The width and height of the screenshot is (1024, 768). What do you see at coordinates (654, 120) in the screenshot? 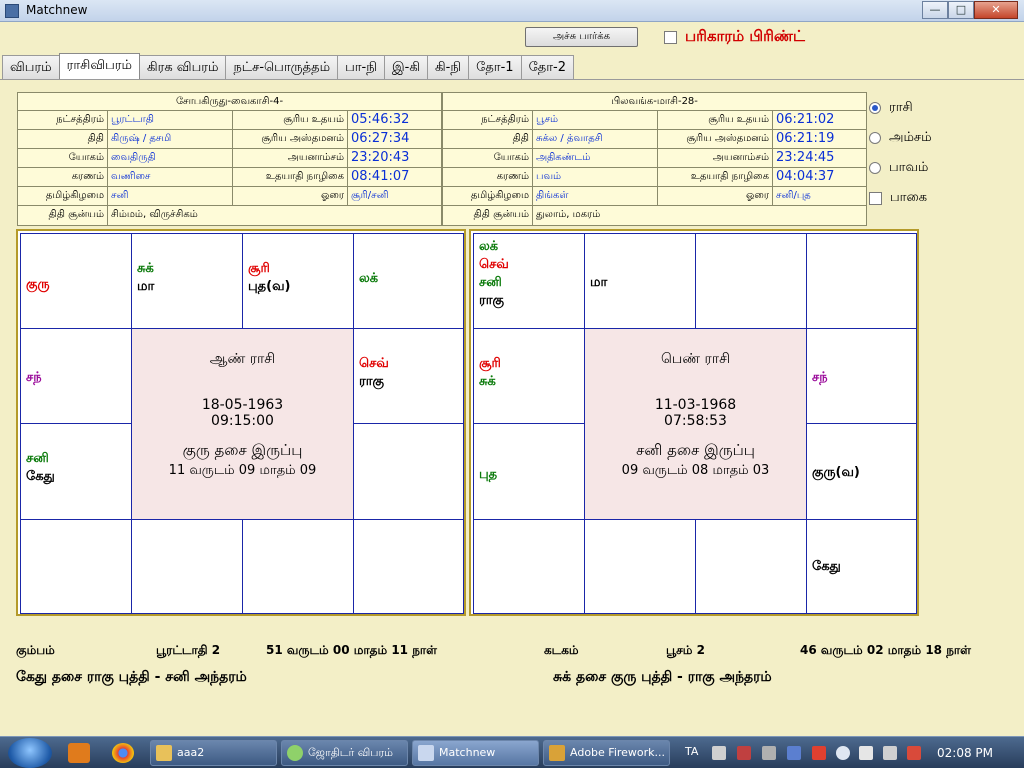
I see `table-row: நட்சத்திரம் பூசம் சூரிய உதயம் 06:21:02` at bounding box center [654, 120].